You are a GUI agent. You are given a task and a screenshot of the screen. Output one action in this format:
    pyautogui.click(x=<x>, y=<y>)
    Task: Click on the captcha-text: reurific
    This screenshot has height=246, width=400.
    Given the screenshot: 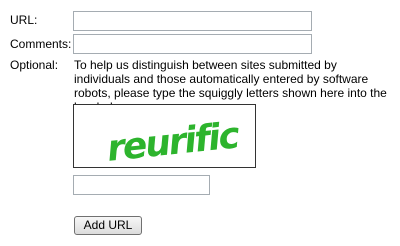 What is the action you would take?
    pyautogui.click(x=173, y=141)
    